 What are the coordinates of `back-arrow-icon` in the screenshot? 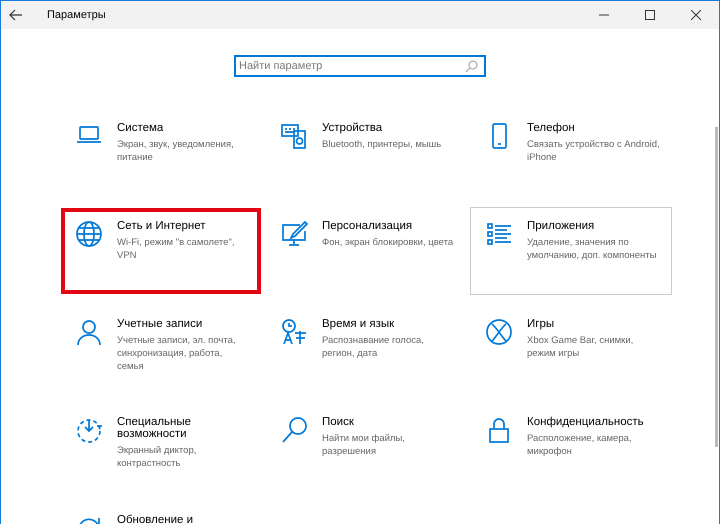 It's located at (16, 15).